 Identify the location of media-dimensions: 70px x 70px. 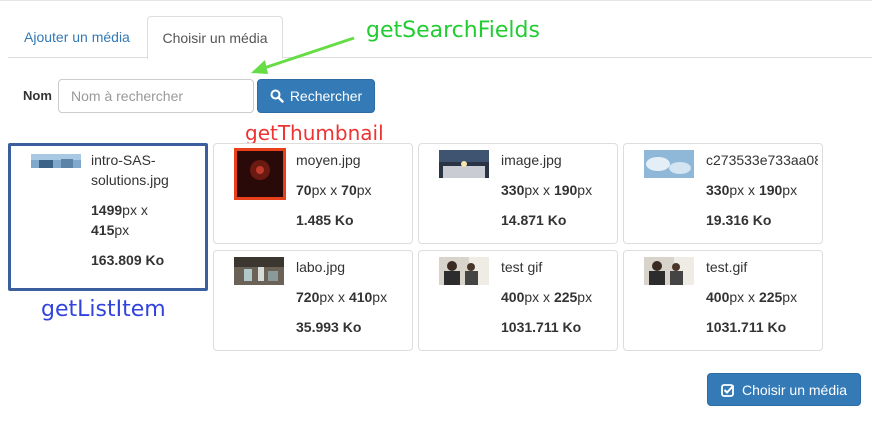
(334, 190).